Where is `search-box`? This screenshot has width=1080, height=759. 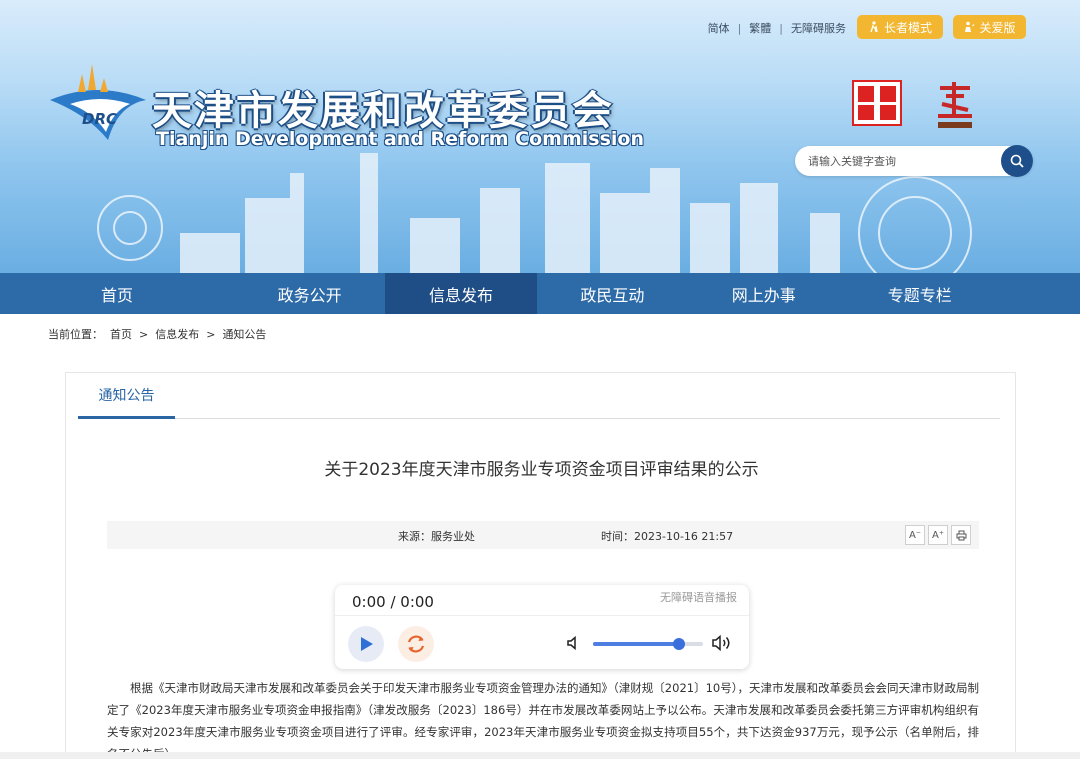
search-box is located at coordinates (914, 161).